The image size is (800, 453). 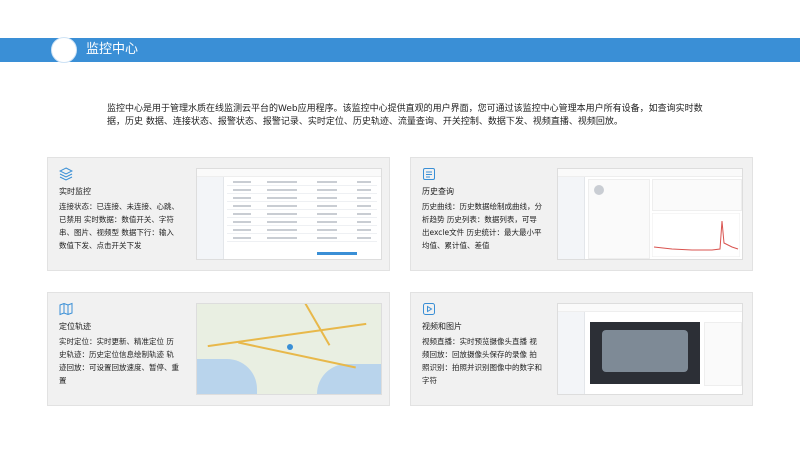 I want to click on document-chart-icon, so click(x=429, y=174).